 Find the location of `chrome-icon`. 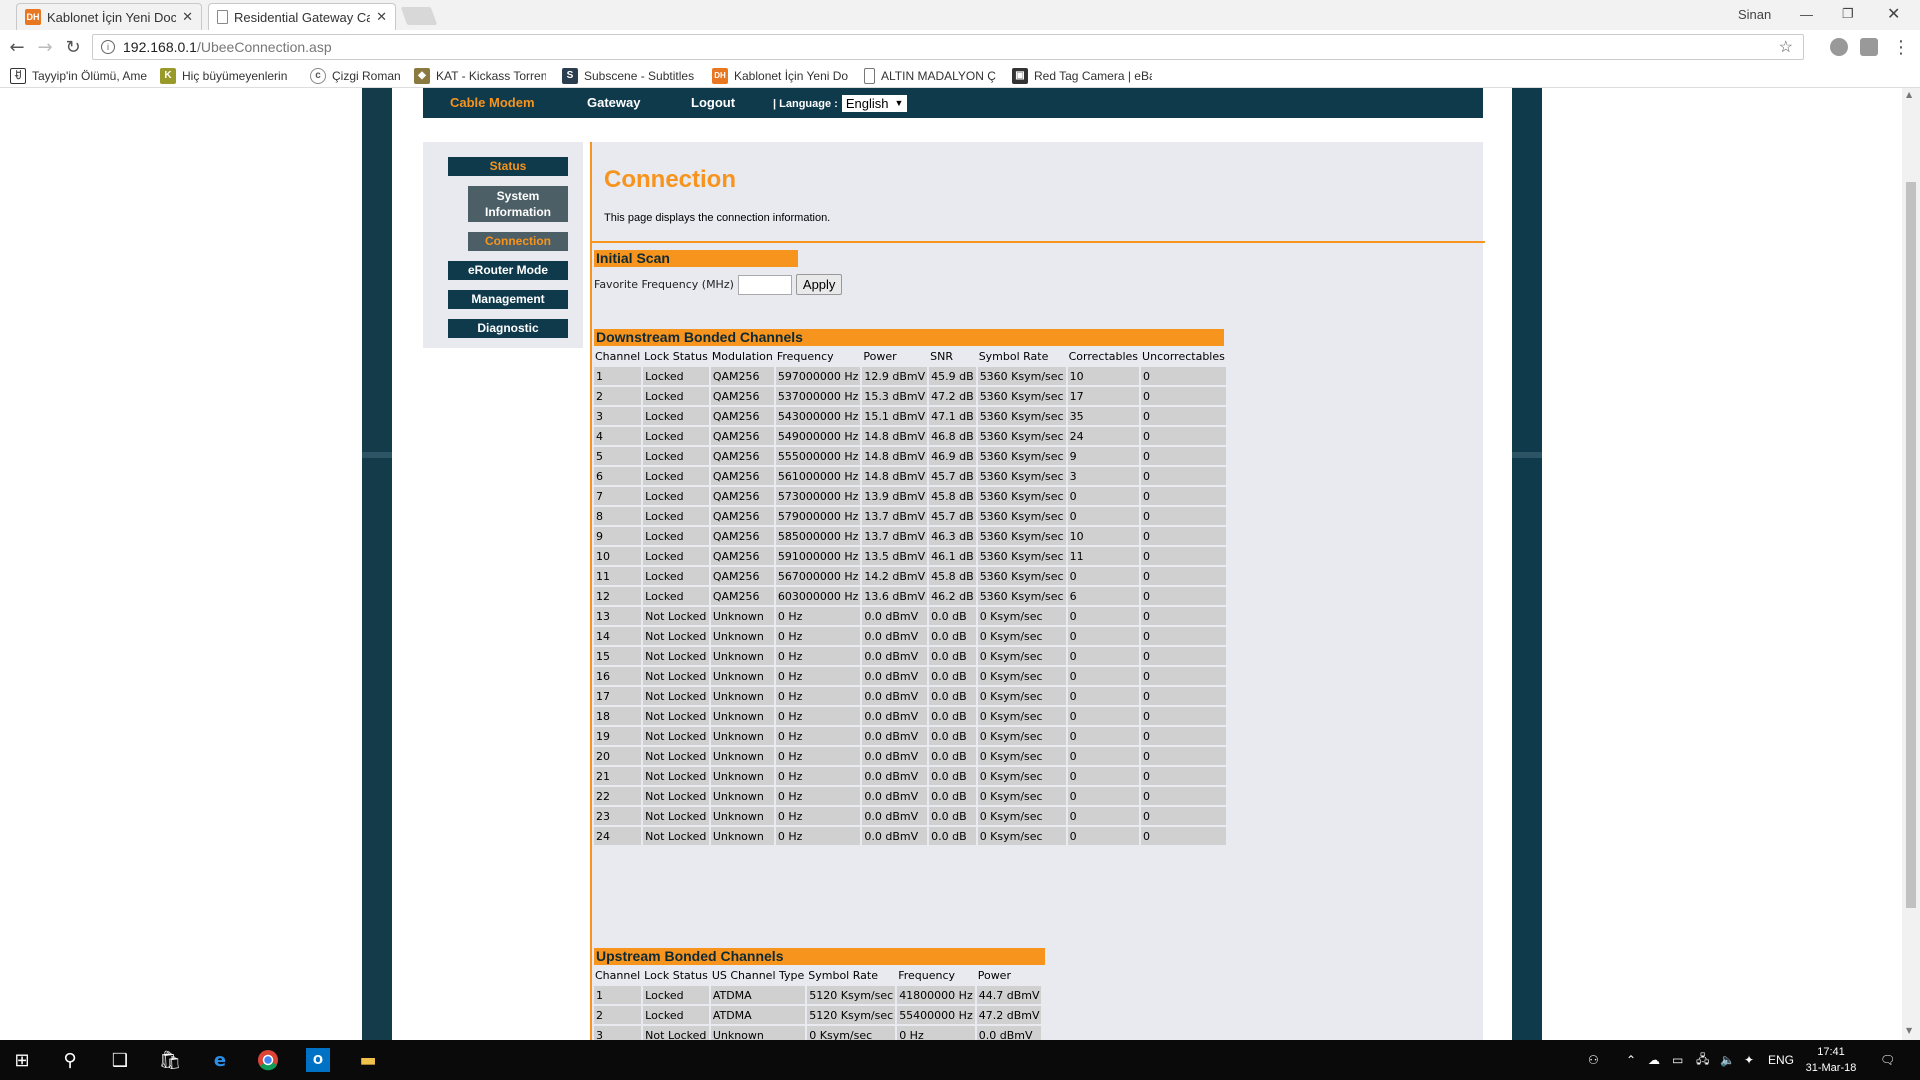

chrome-icon is located at coordinates (268, 1060).